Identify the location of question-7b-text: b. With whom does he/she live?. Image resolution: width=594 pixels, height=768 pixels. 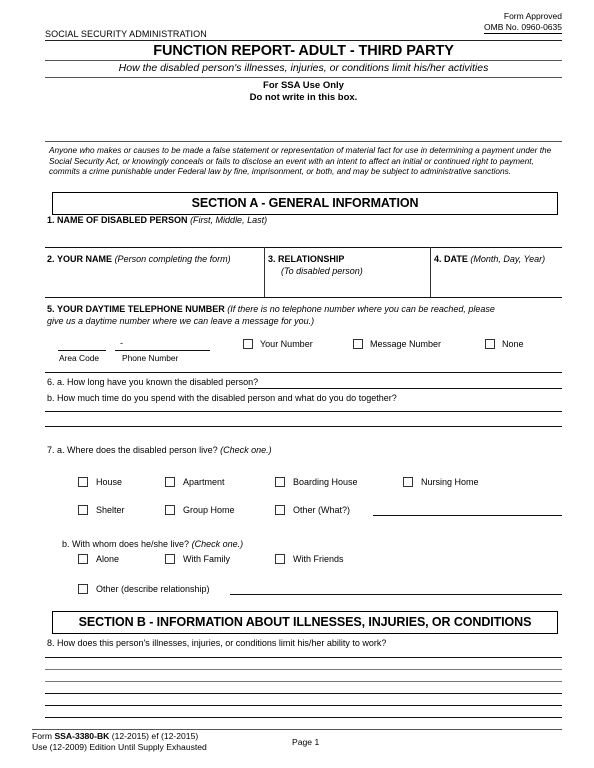
(126, 544).